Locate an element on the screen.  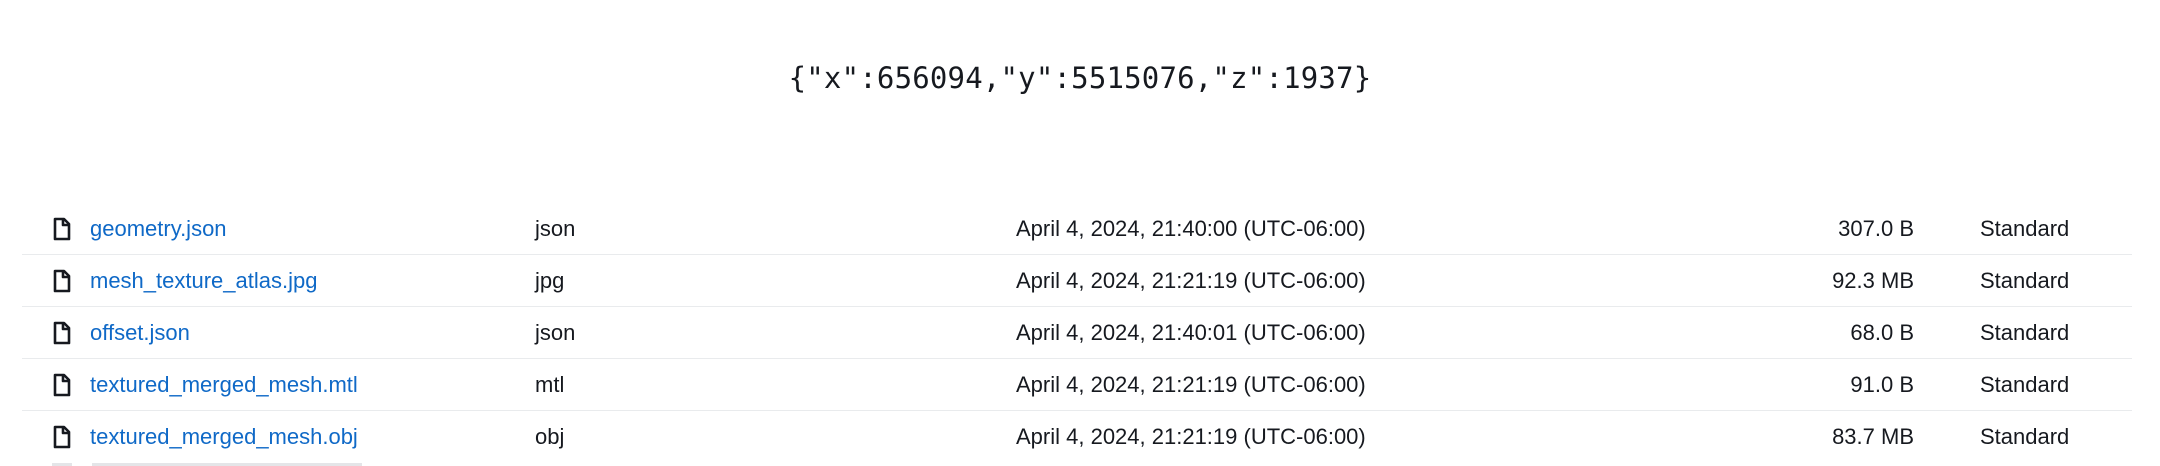
file-name-cell: textured_merged_mesh.mtl is located at coordinates (205, 385).